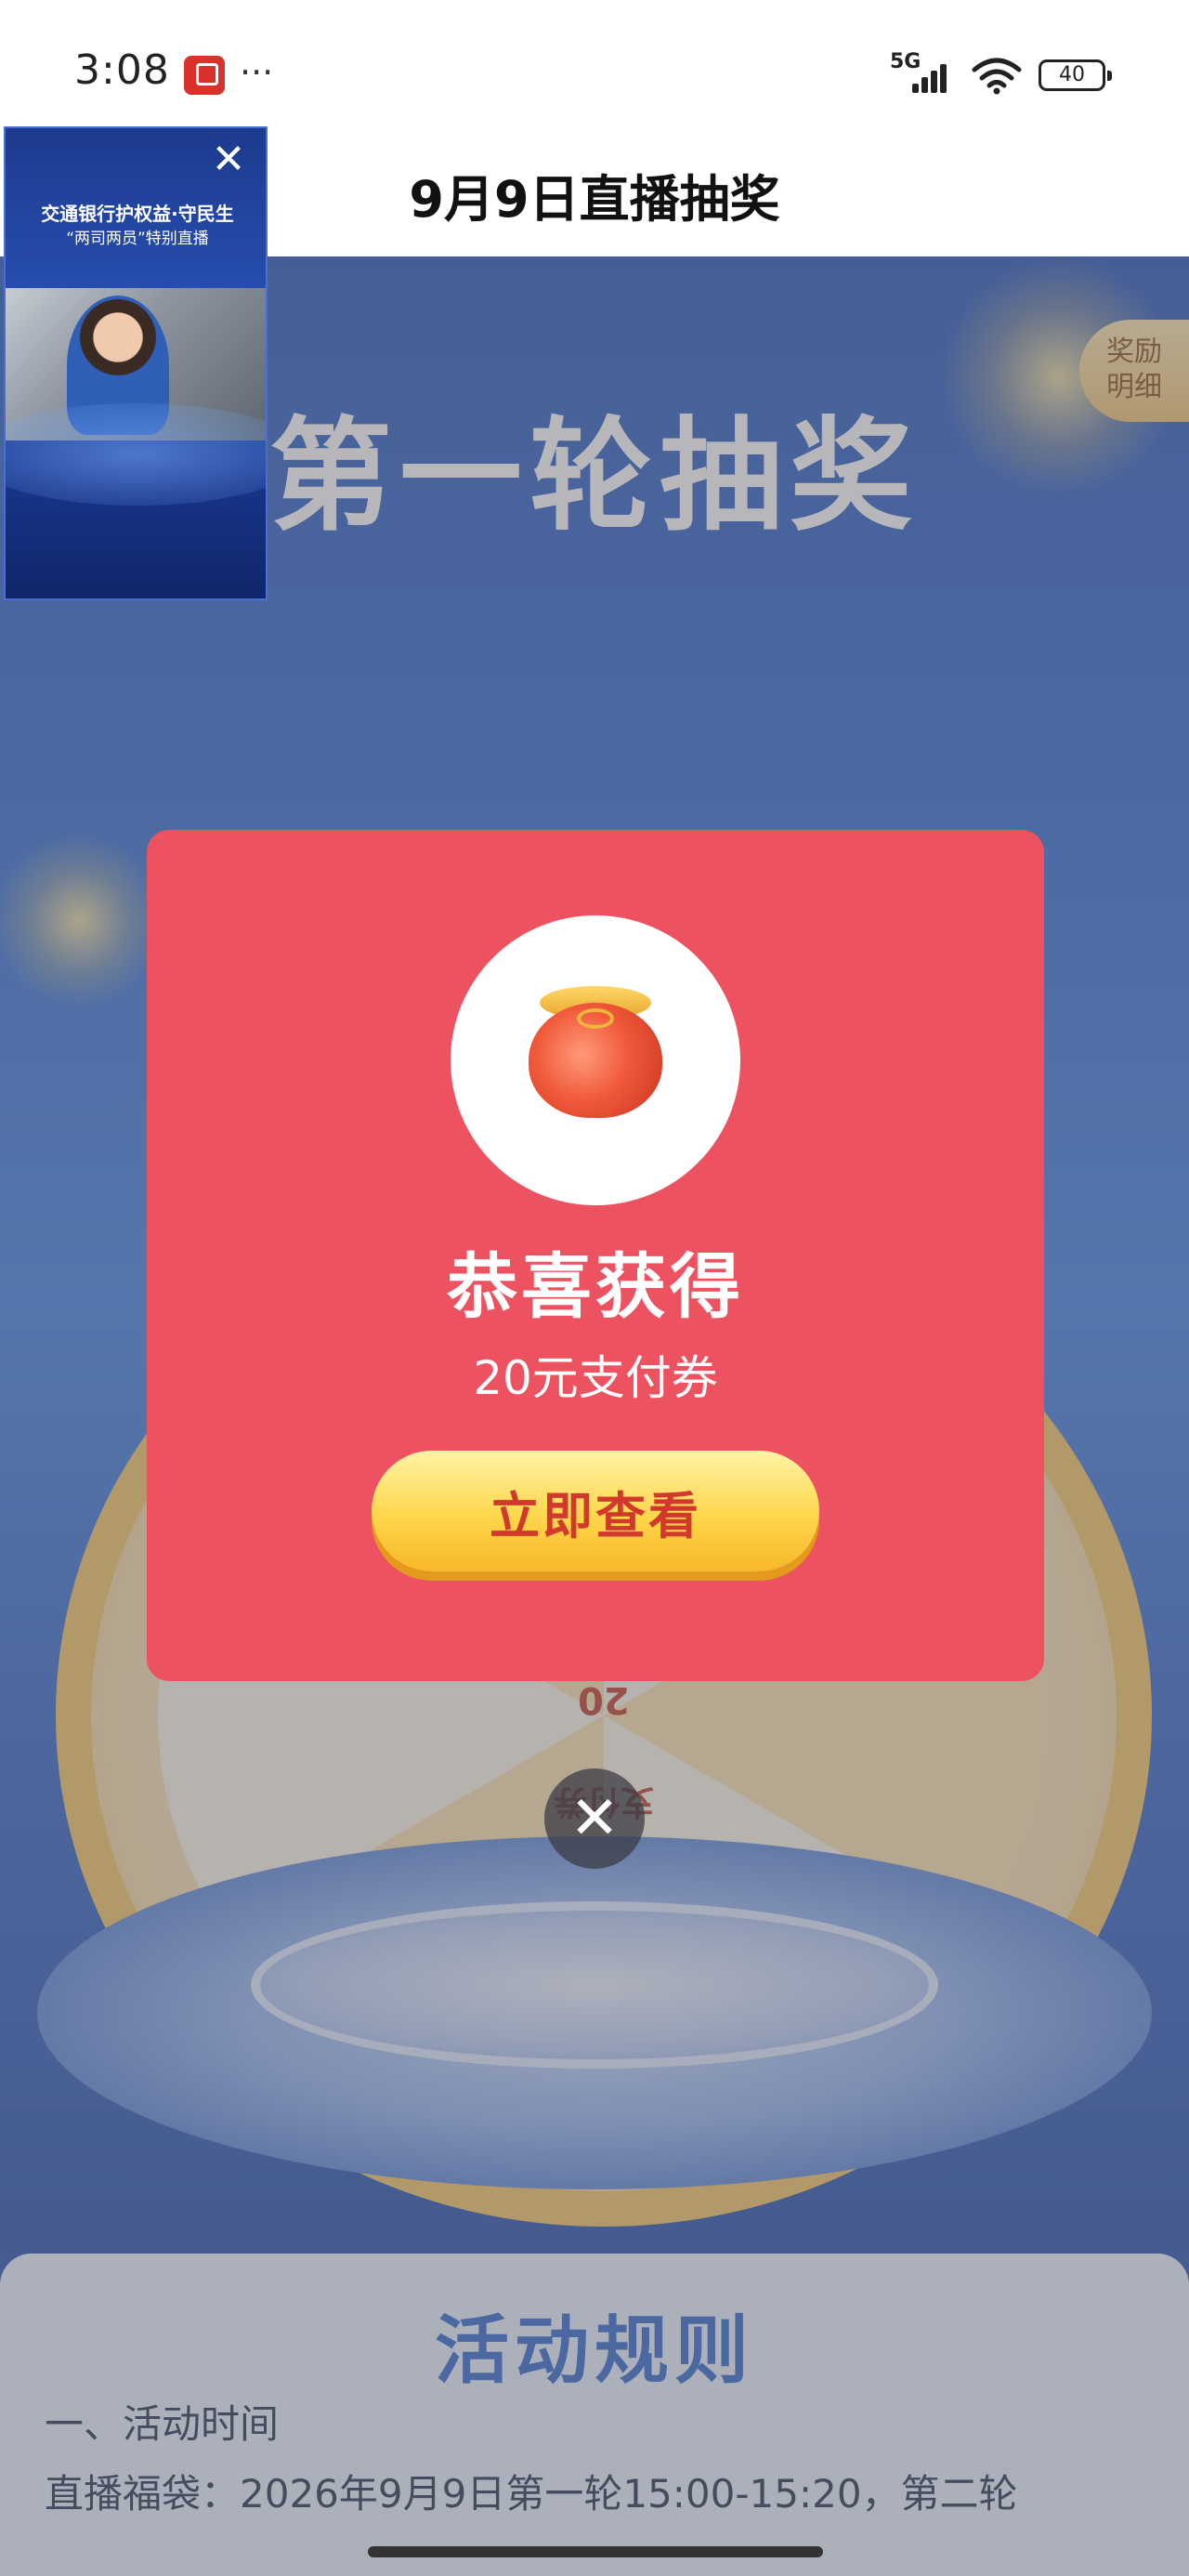  I want to click on battery-icon: 40, so click(1075, 75).